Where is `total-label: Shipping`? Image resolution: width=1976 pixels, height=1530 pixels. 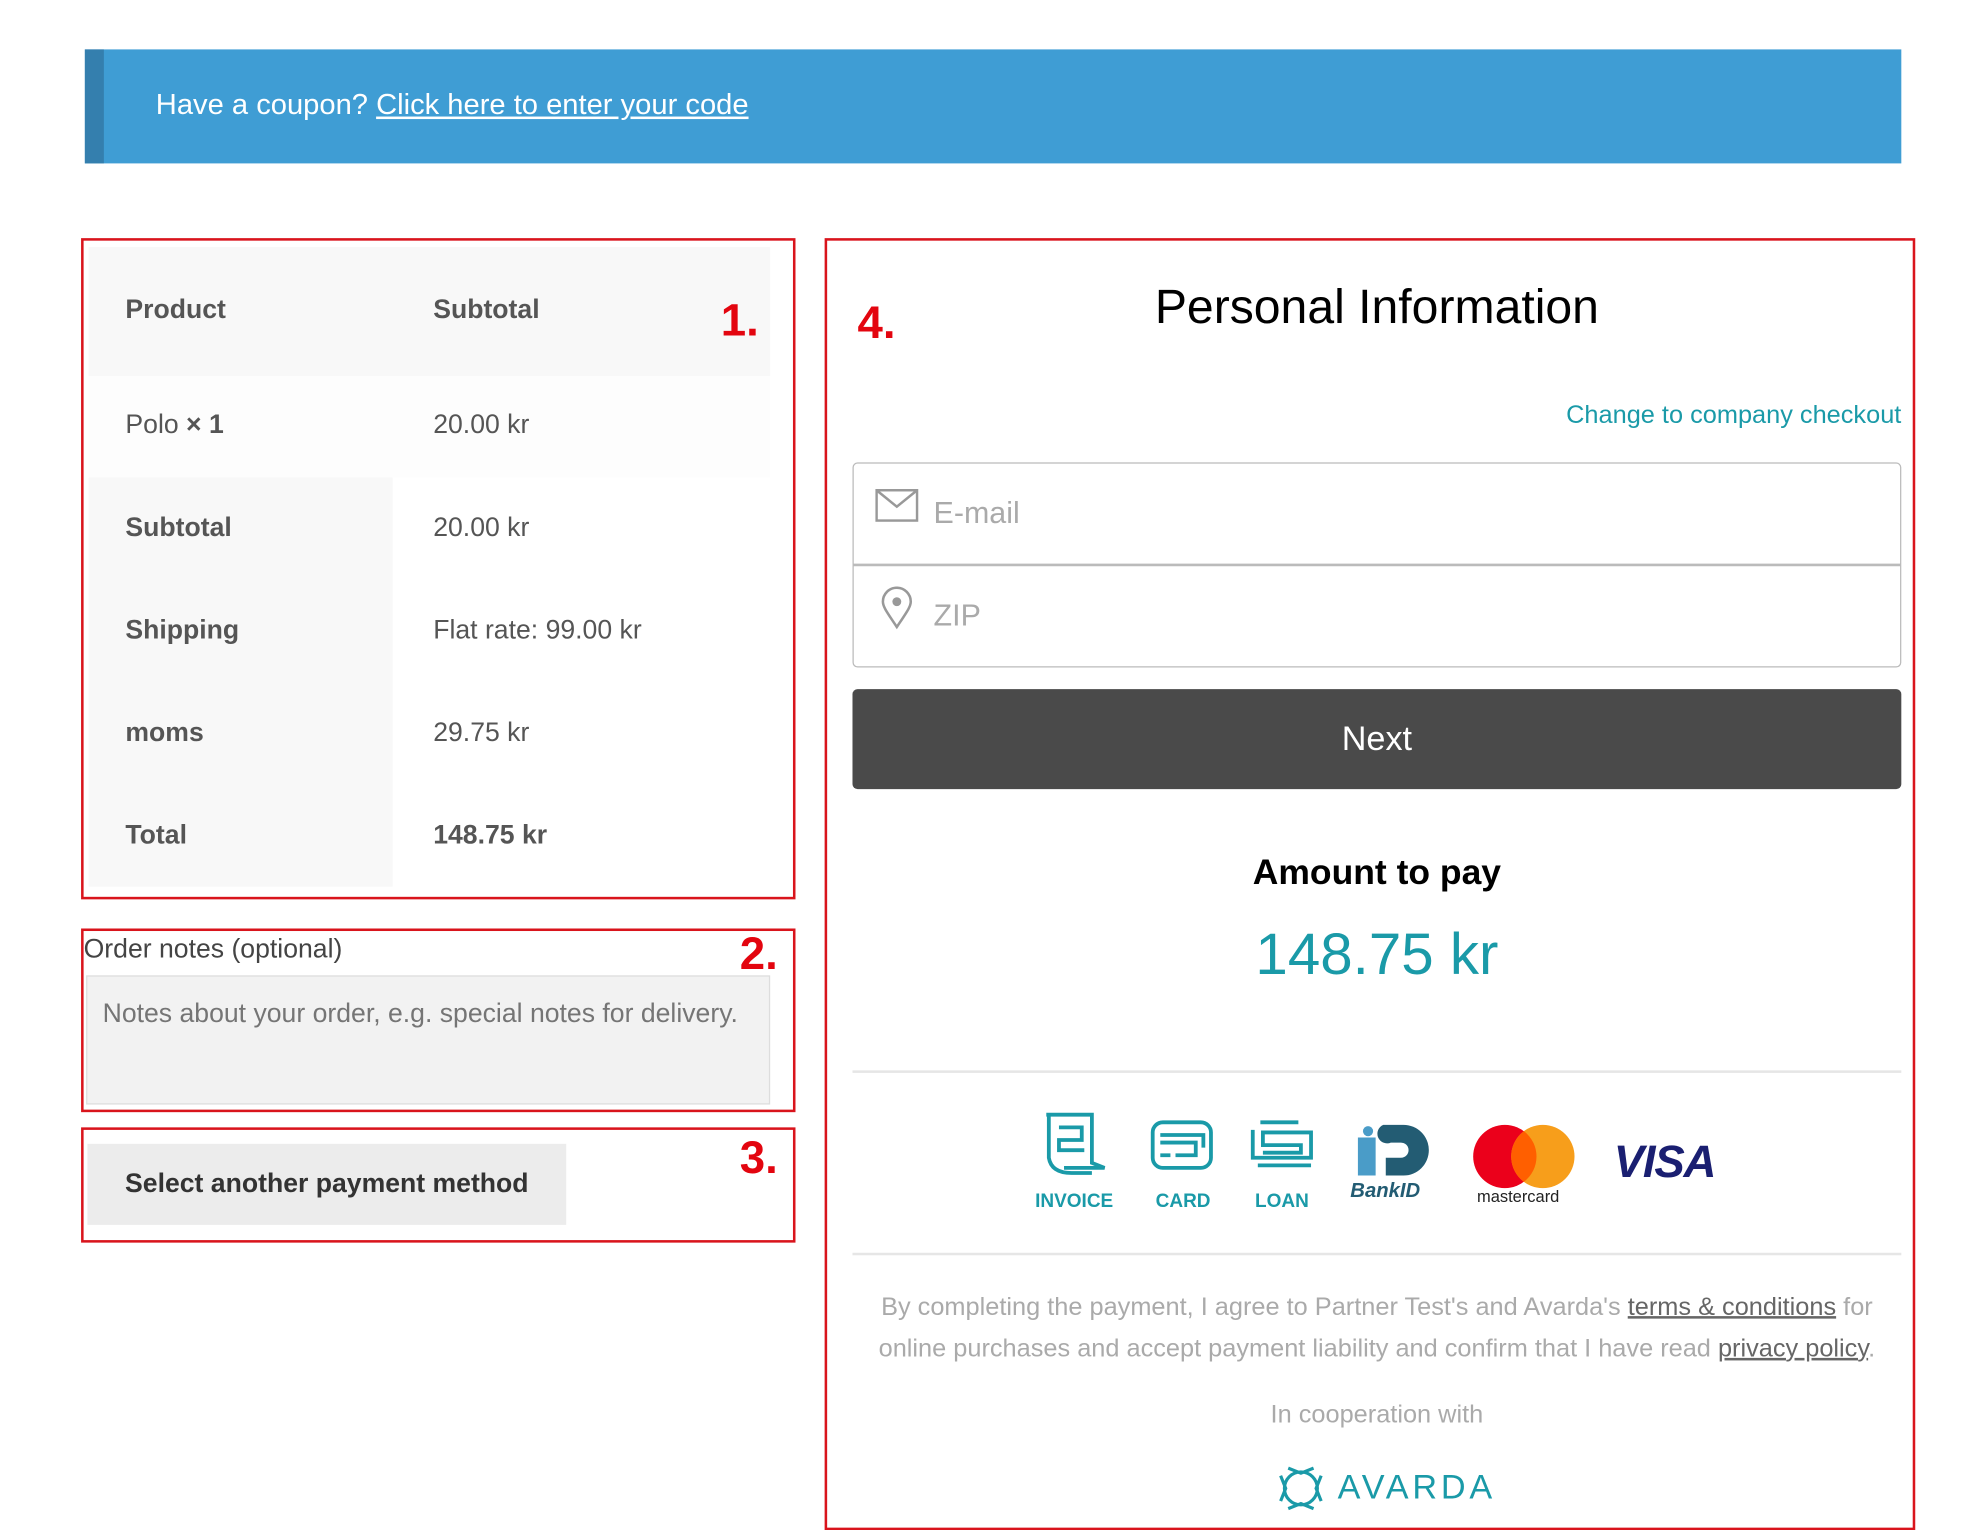 total-label: Shipping is located at coordinates (182, 630).